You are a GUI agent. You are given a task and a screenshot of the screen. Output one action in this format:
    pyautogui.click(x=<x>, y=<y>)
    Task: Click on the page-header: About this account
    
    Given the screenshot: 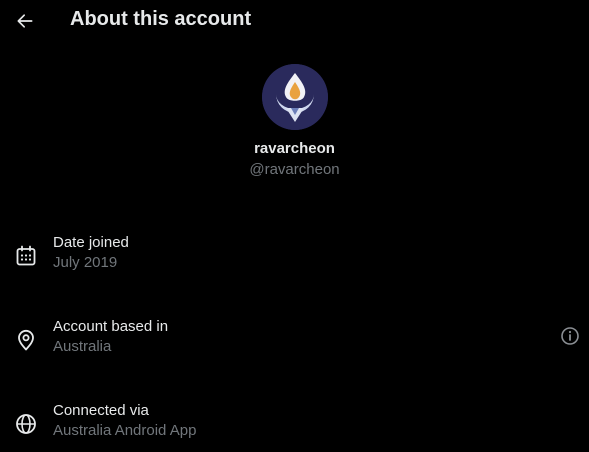 What is the action you would take?
    pyautogui.click(x=294, y=21)
    